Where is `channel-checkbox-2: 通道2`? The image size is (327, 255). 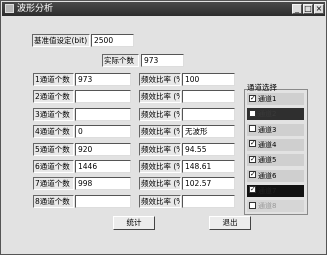
channel-checkbox-2: 通道2 is located at coordinates (275, 114).